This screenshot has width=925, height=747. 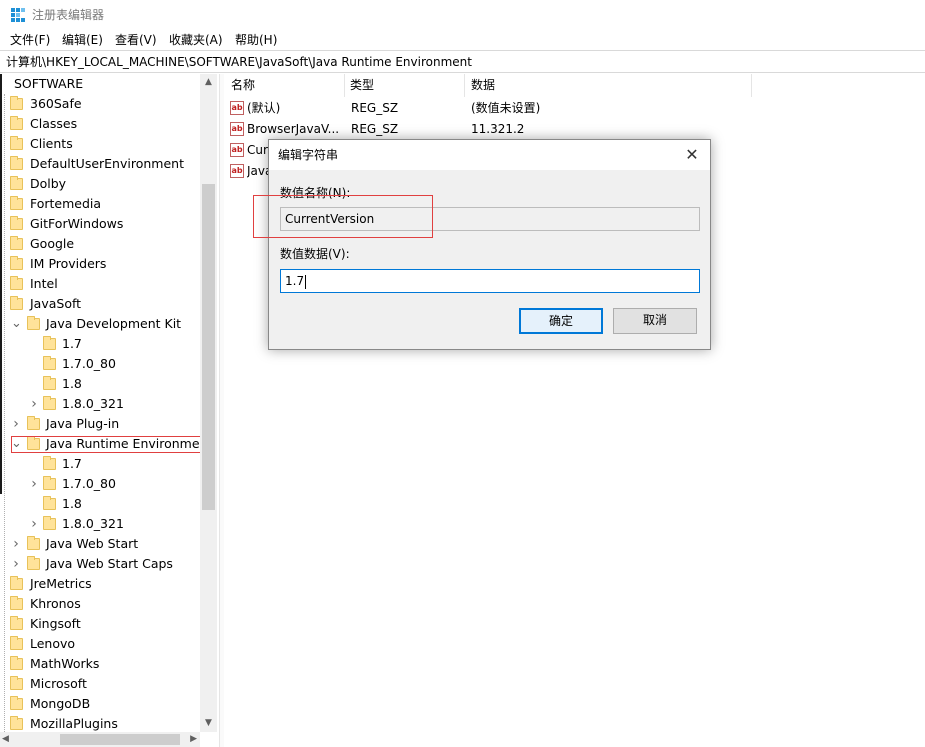 I want to click on tree-item-label: JreMetrics, so click(x=61, y=583).